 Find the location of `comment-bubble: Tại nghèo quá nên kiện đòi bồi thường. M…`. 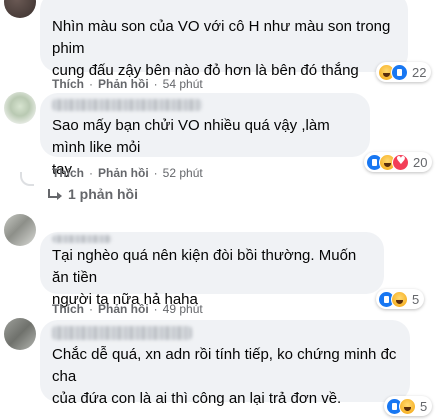

comment-bubble: Tại nghèo quá nên kiện đòi bồi thường. M… is located at coordinates (212, 270).